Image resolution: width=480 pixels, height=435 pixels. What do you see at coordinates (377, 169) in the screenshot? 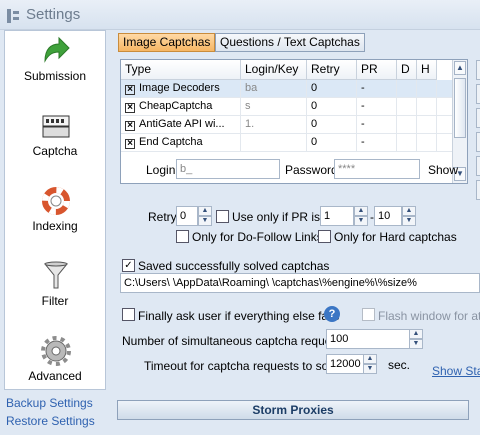
I see `password-field: ****` at bounding box center [377, 169].